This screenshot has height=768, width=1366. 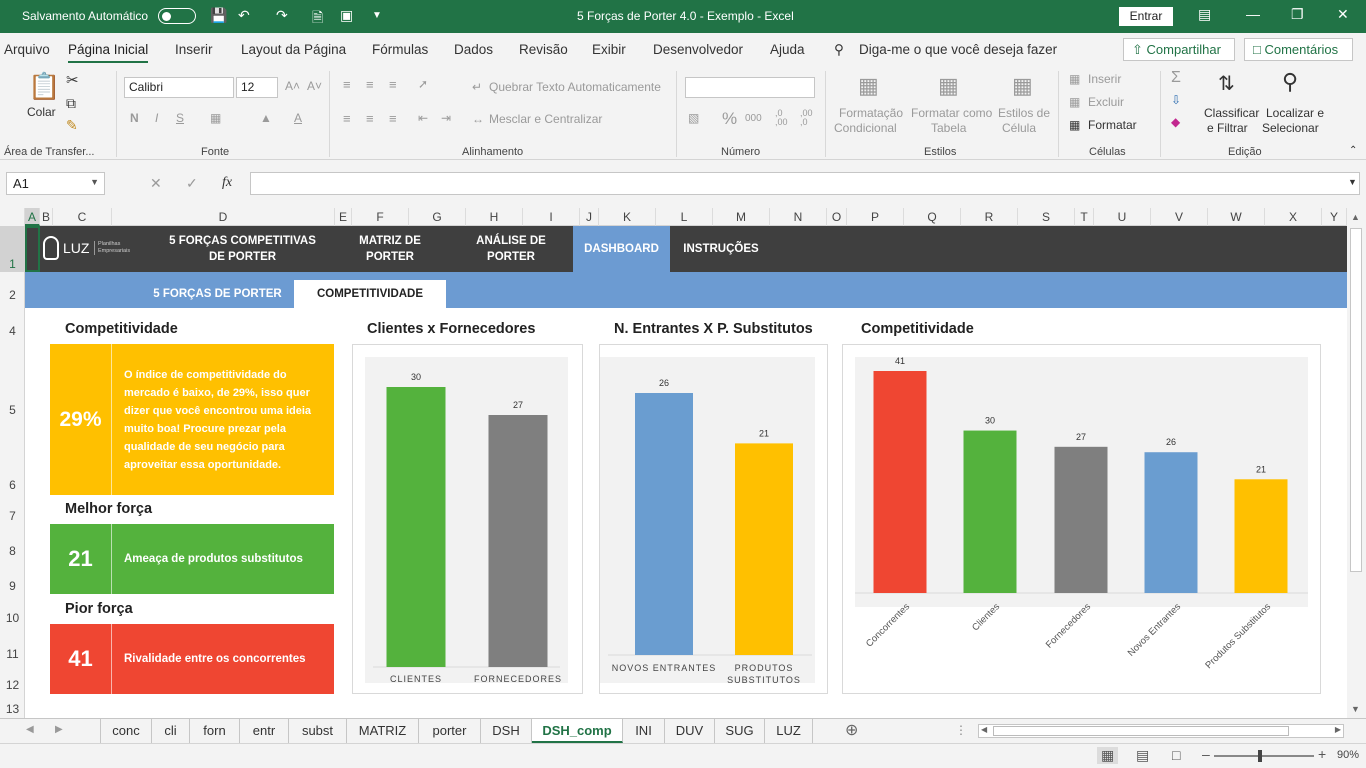 I want to click on horizontal-scroll-thumb, so click(x=1141, y=731).